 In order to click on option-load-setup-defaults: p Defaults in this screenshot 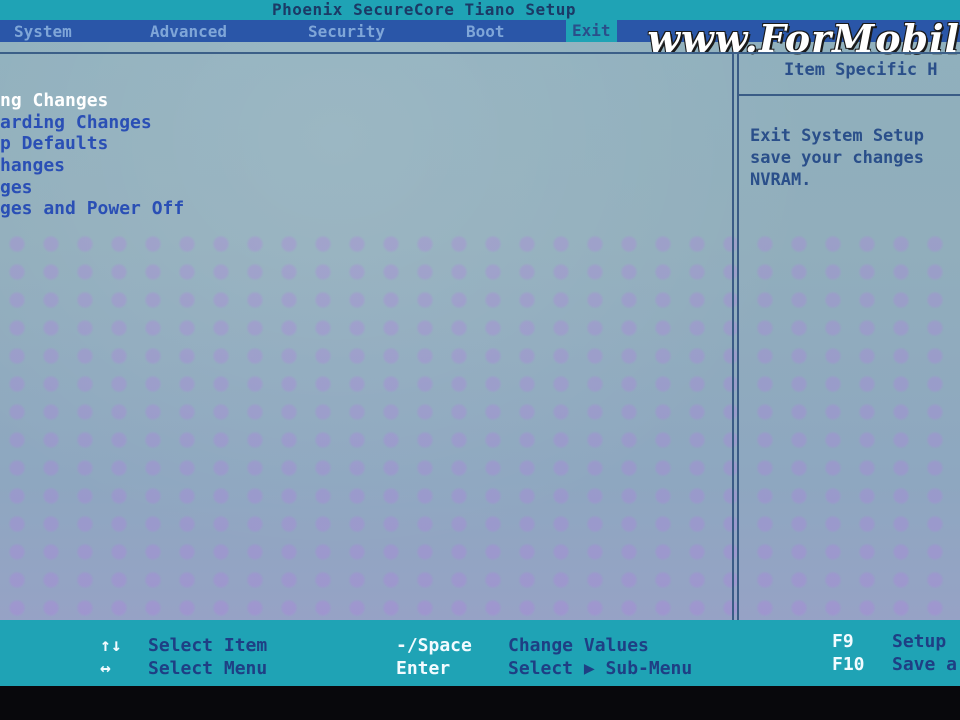, I will do `click(54, 143)`.